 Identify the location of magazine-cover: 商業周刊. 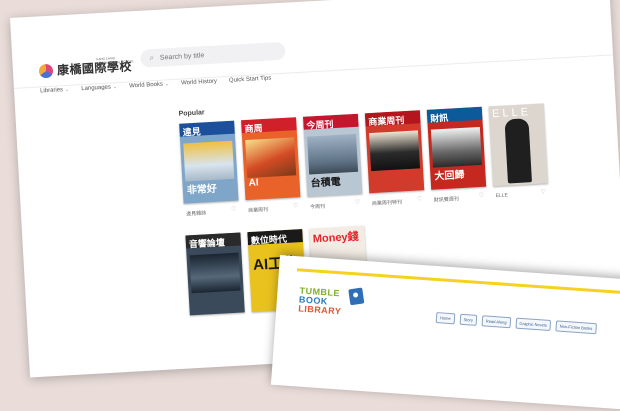
(394, 152).